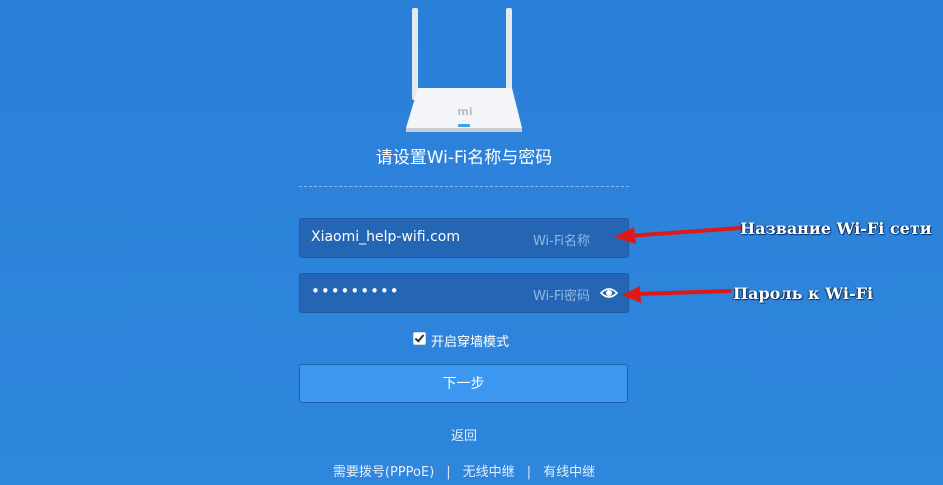 The height and width of the screenshot is (485, 943). I want to click on next-step-button: 下一步, so click(463, 383).